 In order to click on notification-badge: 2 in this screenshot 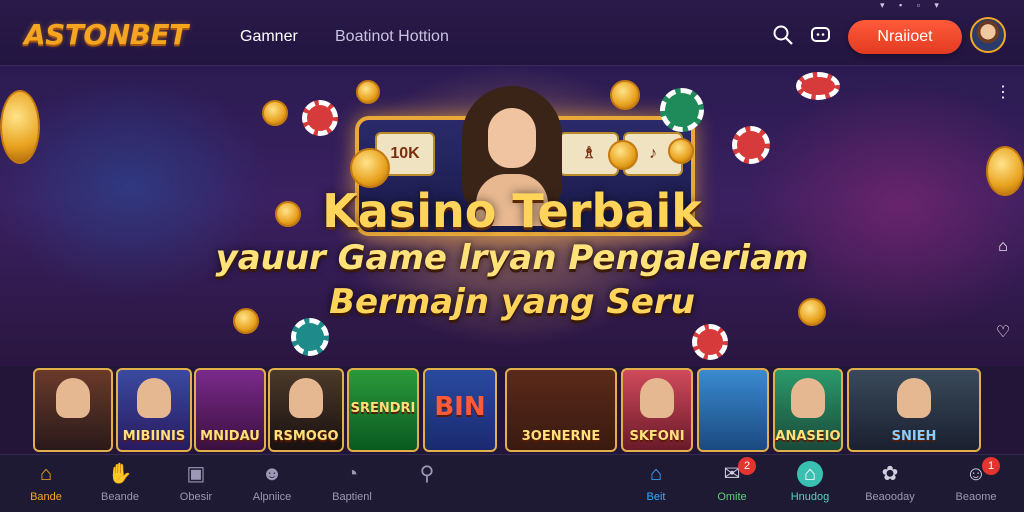, I will do `click(747, 466)`.